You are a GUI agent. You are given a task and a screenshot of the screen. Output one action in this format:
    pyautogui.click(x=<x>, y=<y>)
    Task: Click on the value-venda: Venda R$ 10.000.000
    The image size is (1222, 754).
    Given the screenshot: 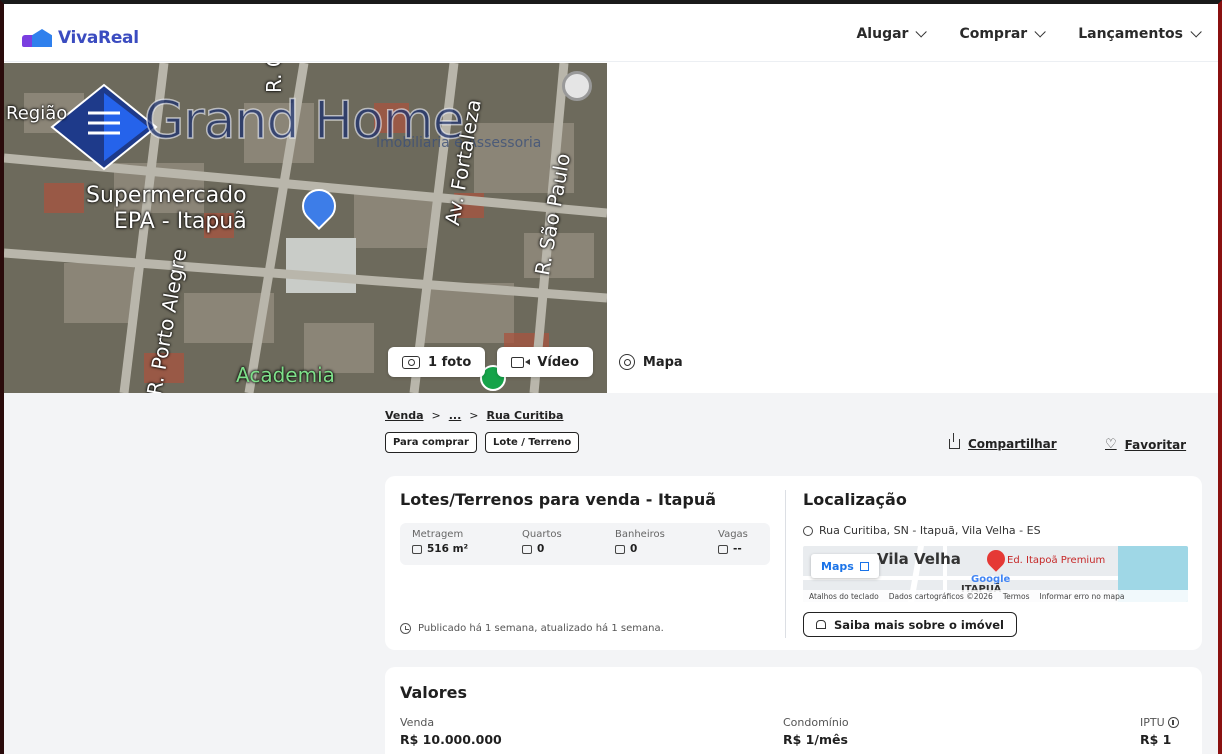 What is the action you would take?
    pyautogui.click(x=451, y=731)
    